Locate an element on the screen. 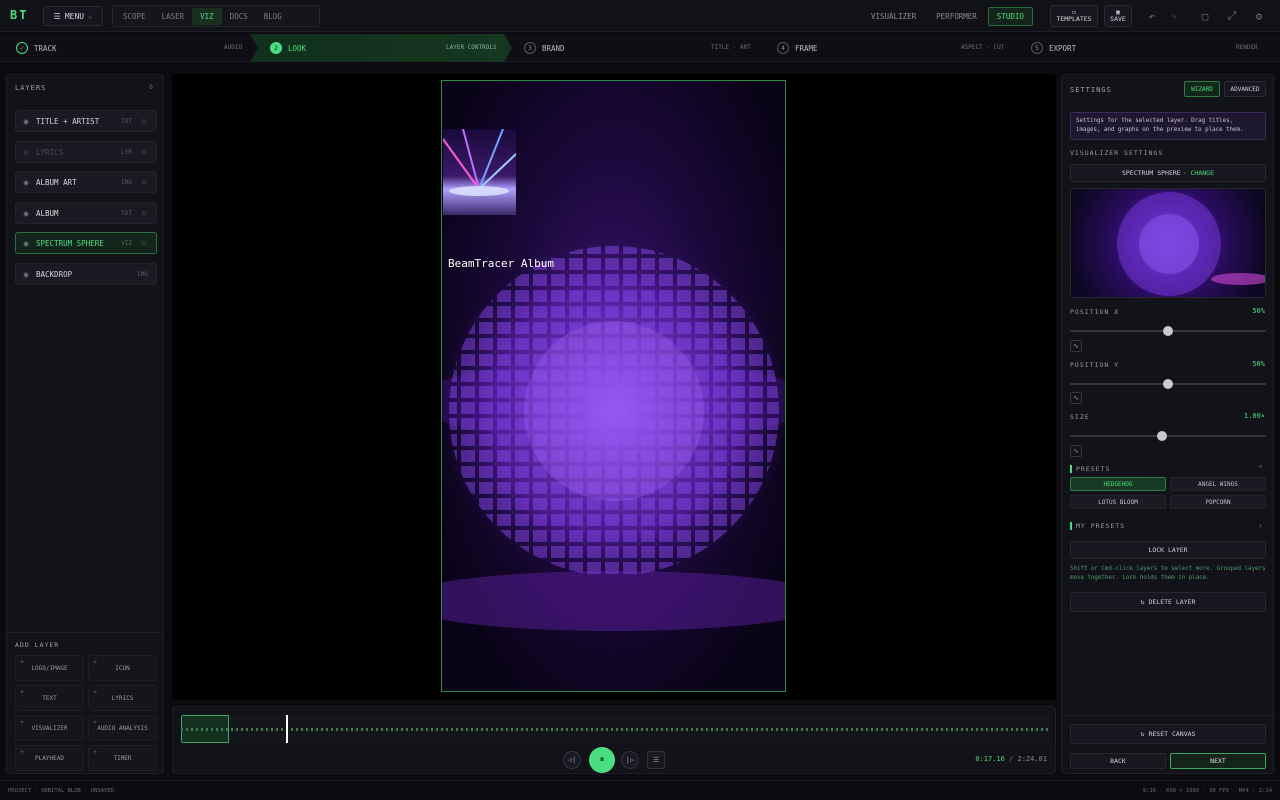 Image resolution: width=1280 pixels, height=800 pixels. redo-icon: ↷ is located at coordinates (1174, 16).